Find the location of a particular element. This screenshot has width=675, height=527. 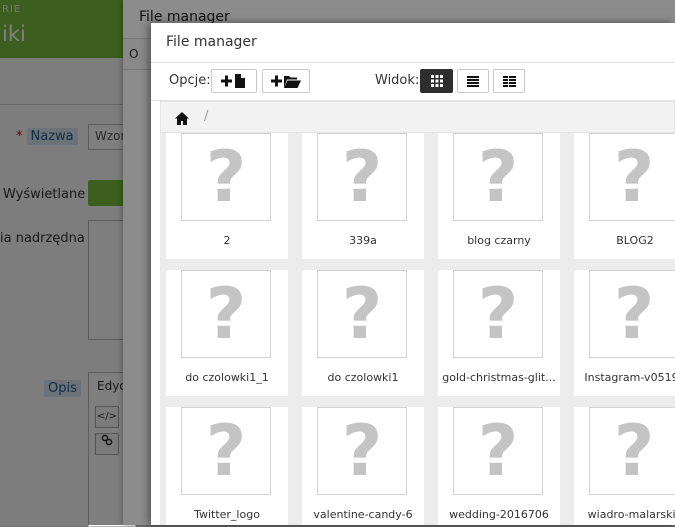

file-name: BLOG2 is located at coordinates (635, 240).